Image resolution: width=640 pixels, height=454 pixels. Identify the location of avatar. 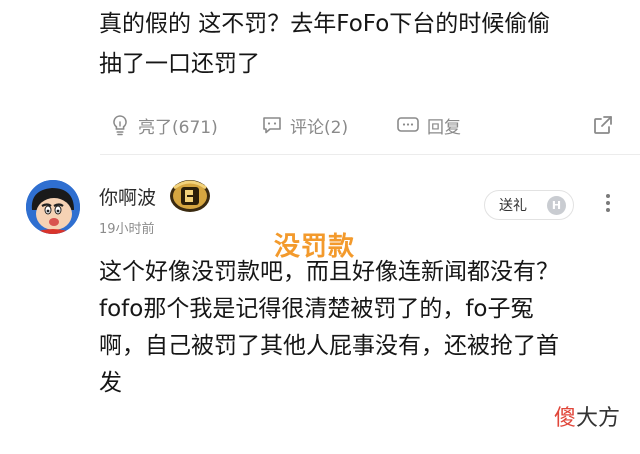
(53, 207).